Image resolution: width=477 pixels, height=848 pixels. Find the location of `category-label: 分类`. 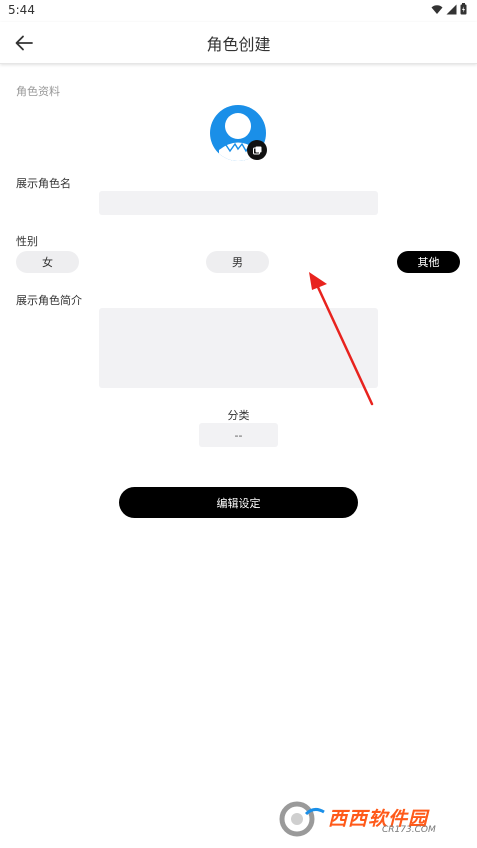

category-label: 分类 is located at coordinates (238, 415).